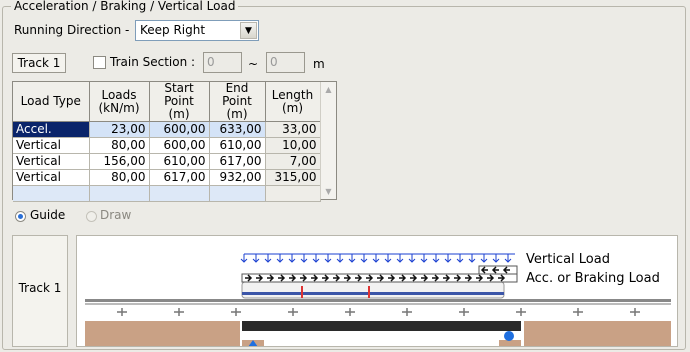  What do you see at coordinates (99, 62) in the screenshot?
I see `train-section-checkbox` at bounding box center [99, 62].